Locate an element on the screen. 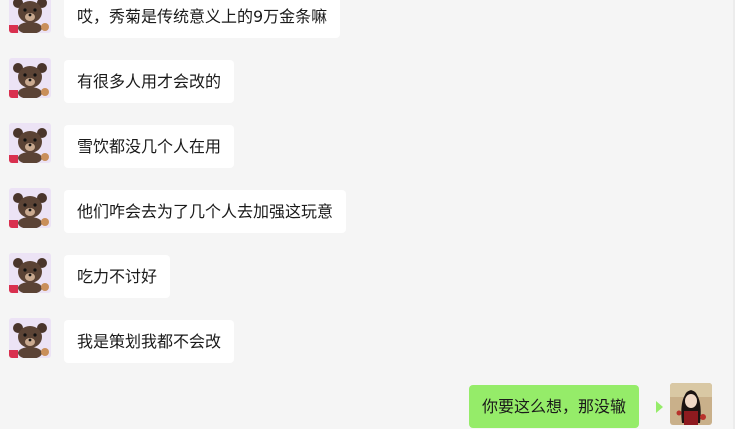  message-row: 雪饮都没几个人在用 is located at coordinates (367, 145).